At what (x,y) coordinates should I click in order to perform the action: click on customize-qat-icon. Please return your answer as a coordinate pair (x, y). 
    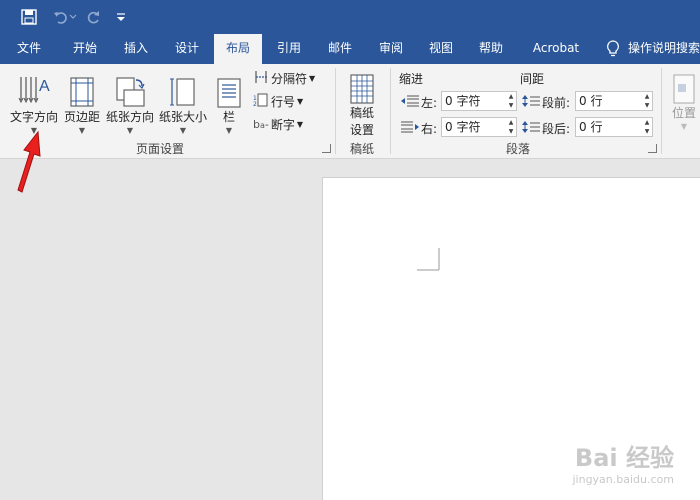
    Looking at the image, I should click on (121, 17).